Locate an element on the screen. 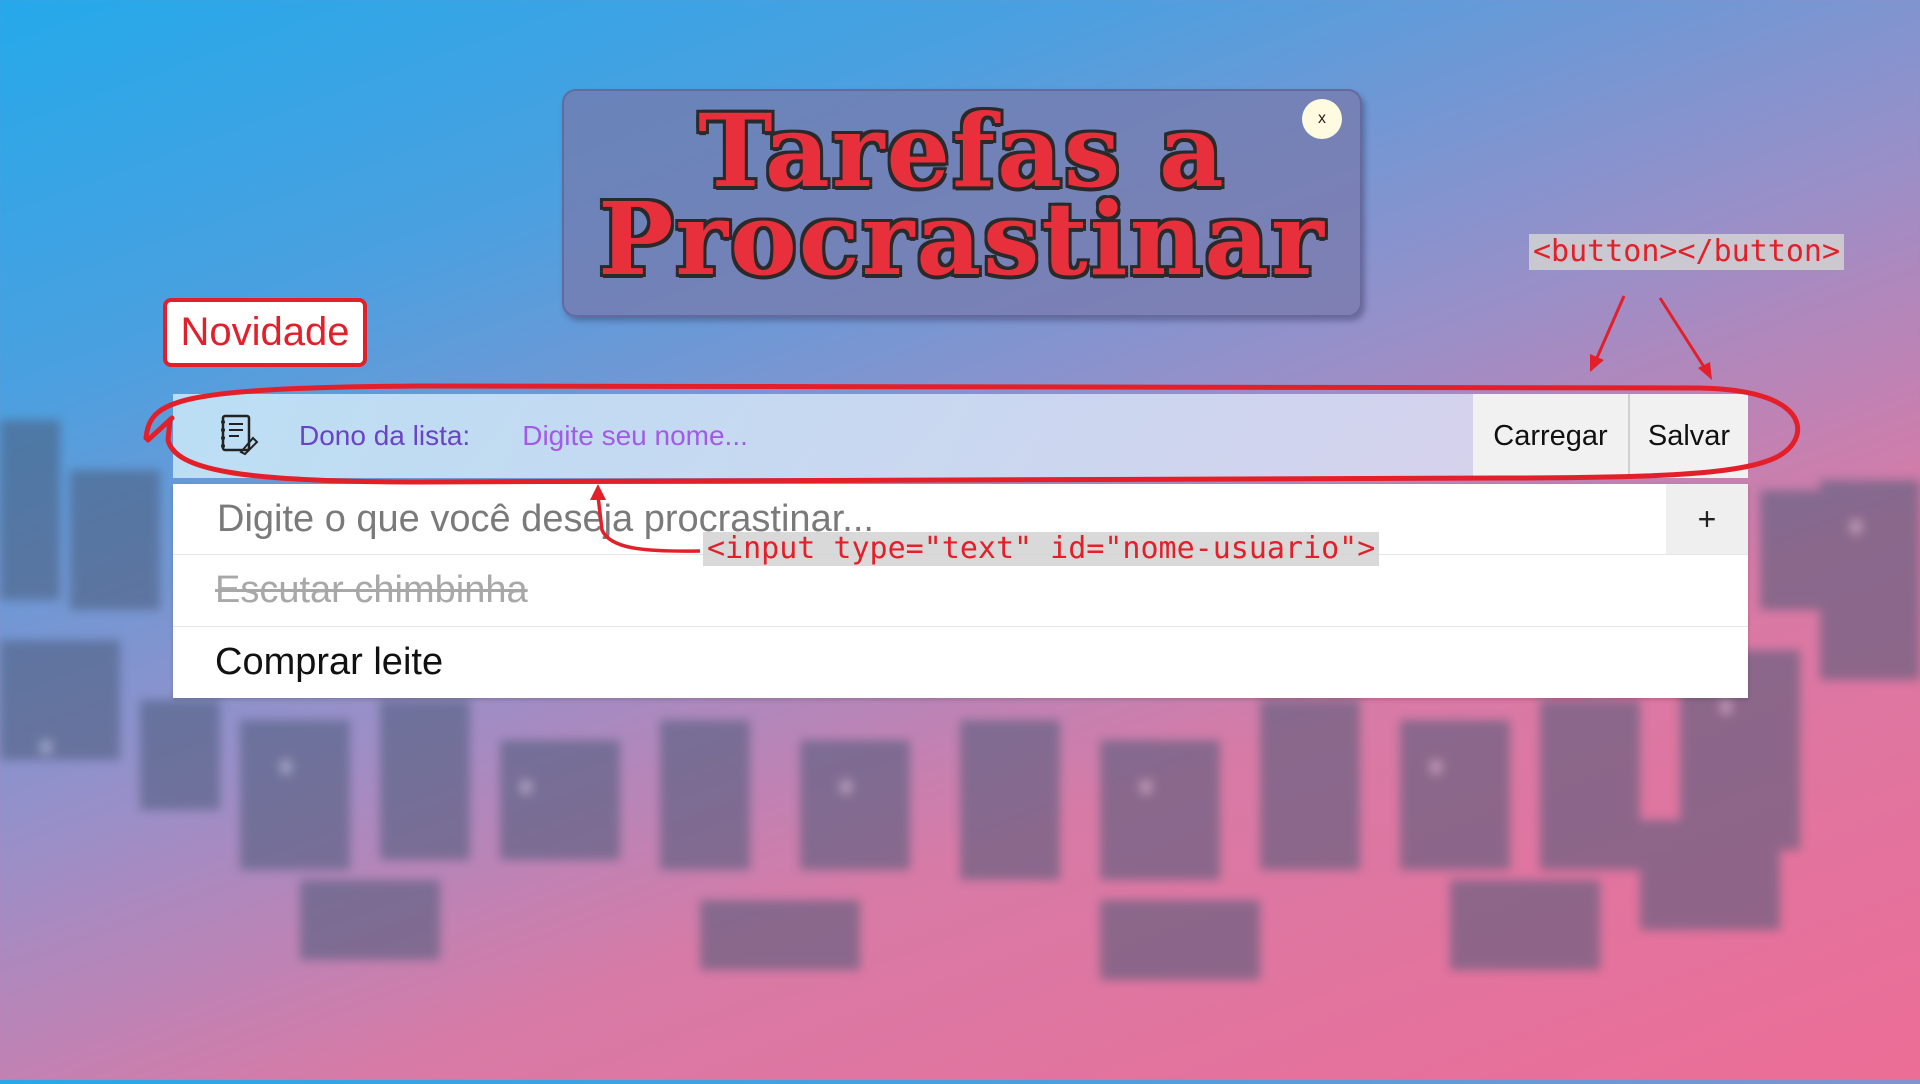  save-button: Salvar is located at coordinates (1689, 436).